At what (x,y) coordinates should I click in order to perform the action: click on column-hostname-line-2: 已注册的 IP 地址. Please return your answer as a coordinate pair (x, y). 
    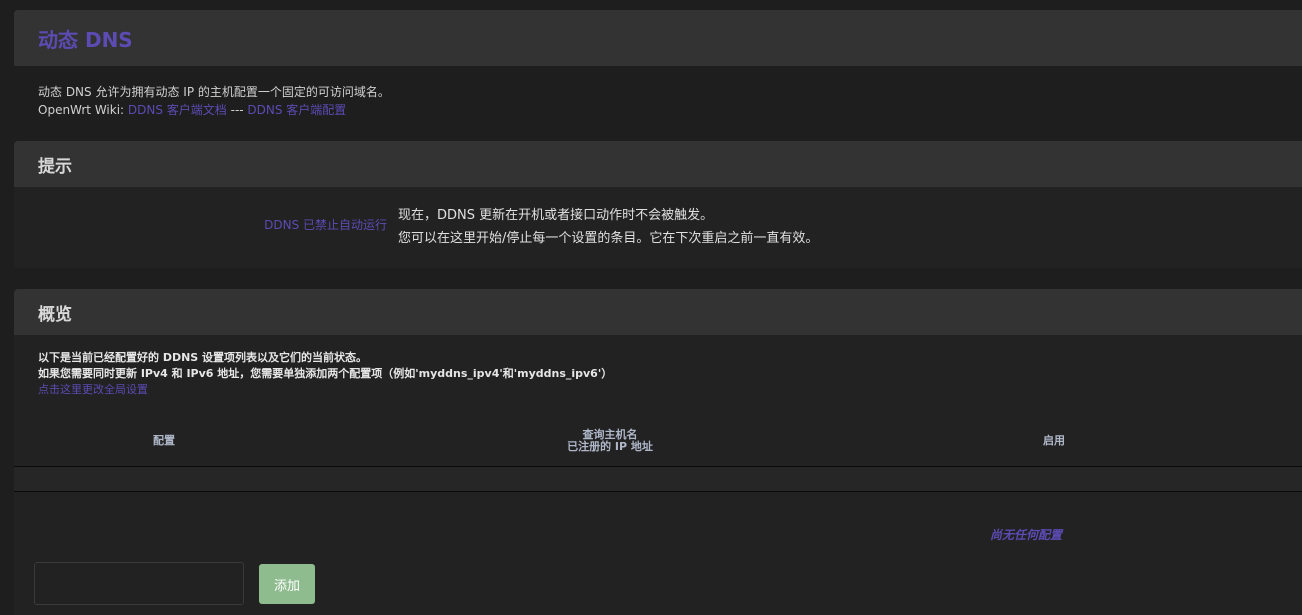
    Looking at the image, I should click on (610, 446).